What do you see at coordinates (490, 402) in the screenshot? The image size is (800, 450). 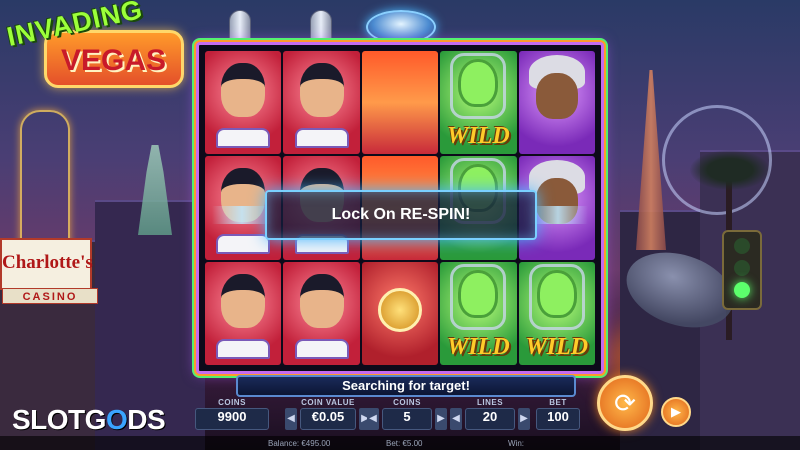 I see `lines-label: LINES` at bounding box center [490, 402].